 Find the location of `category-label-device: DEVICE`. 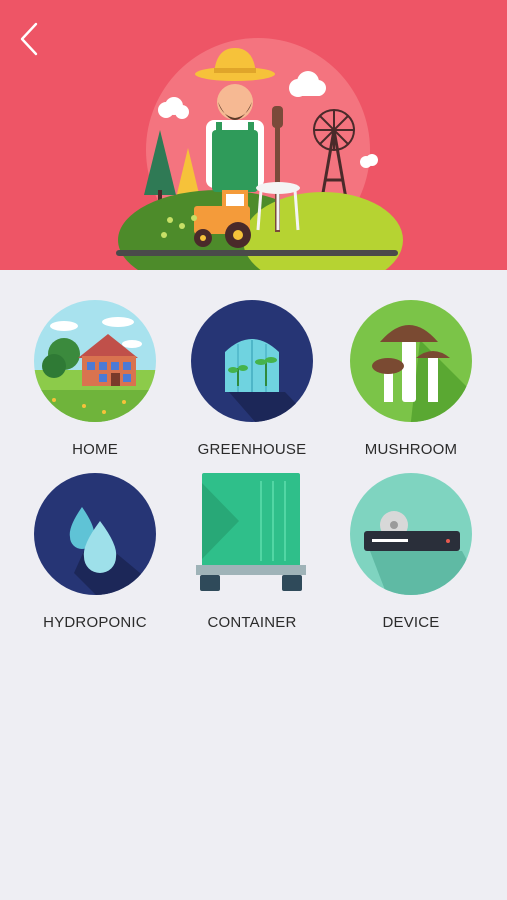

category-label-device: DEVICE is located at coordinates (411, 622).